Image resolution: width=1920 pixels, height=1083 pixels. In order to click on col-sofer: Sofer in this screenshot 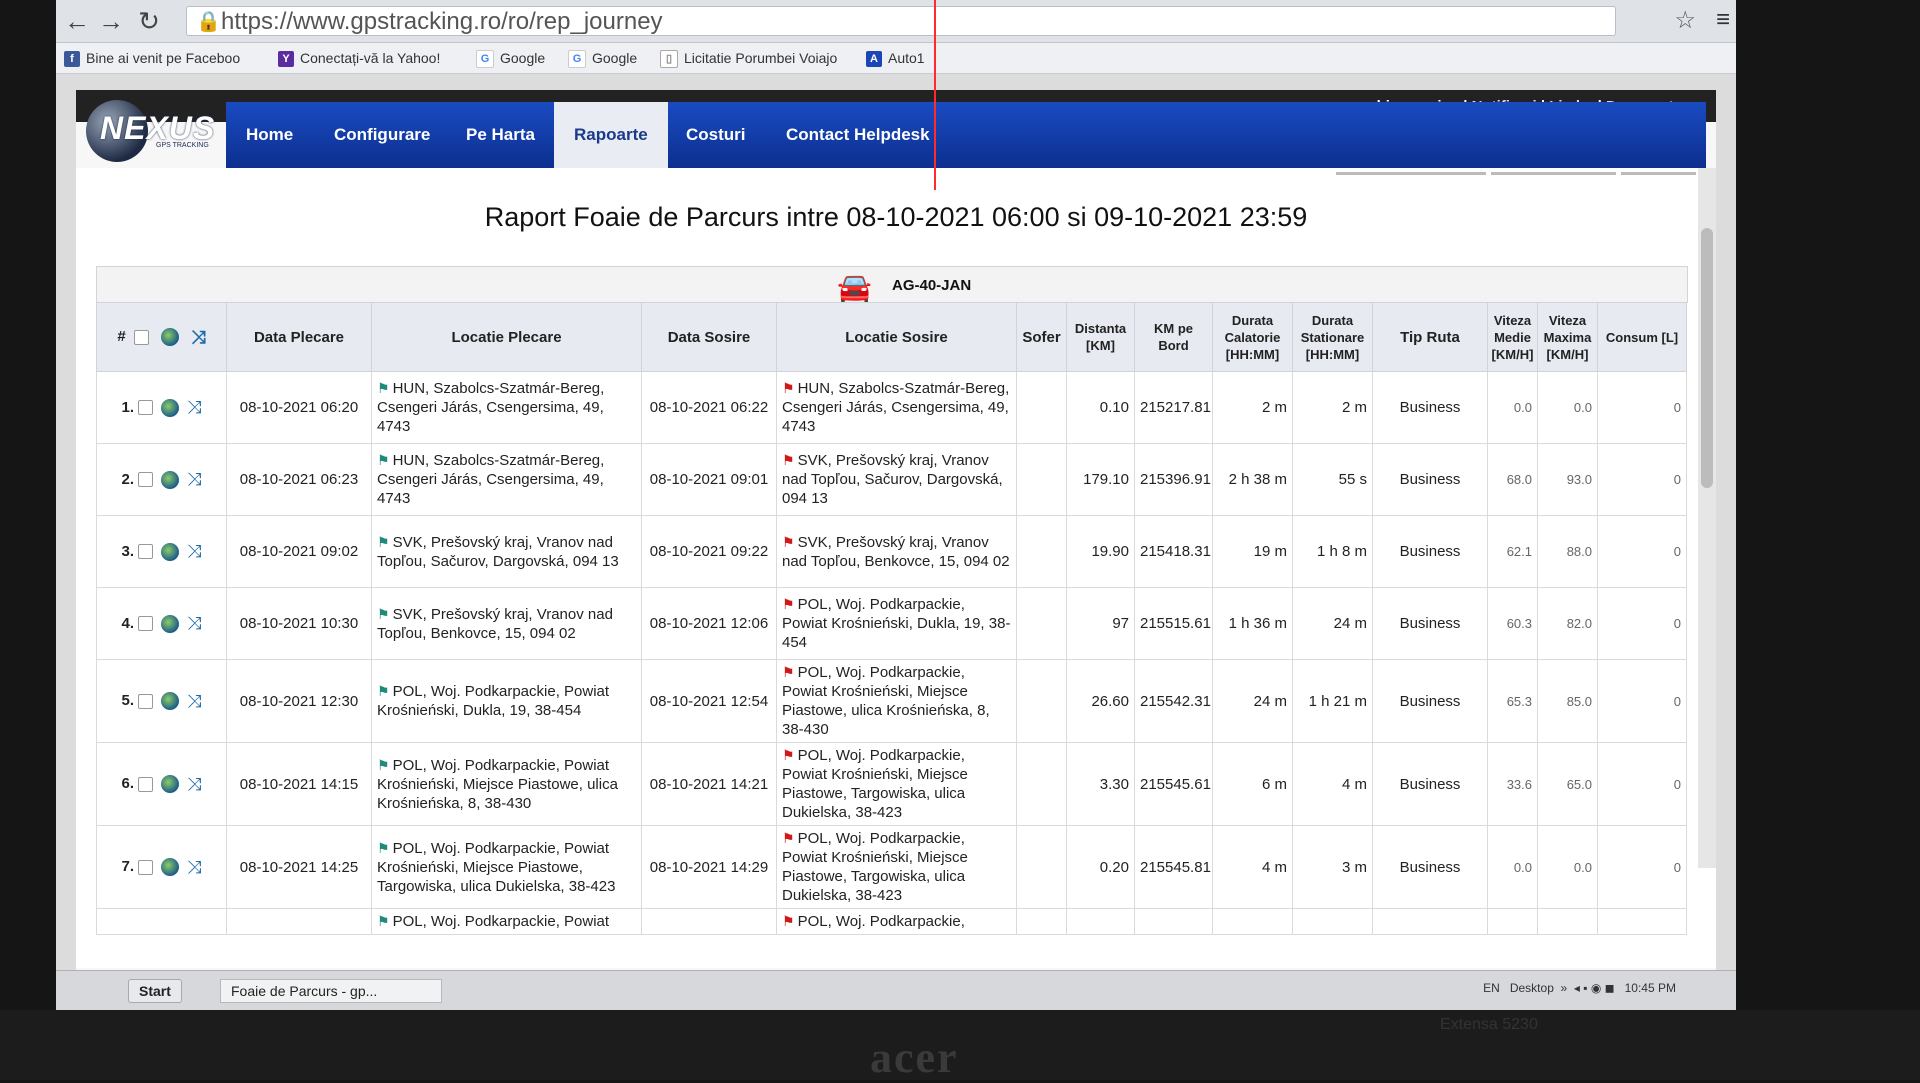, I will do `click(1041, 337)`.